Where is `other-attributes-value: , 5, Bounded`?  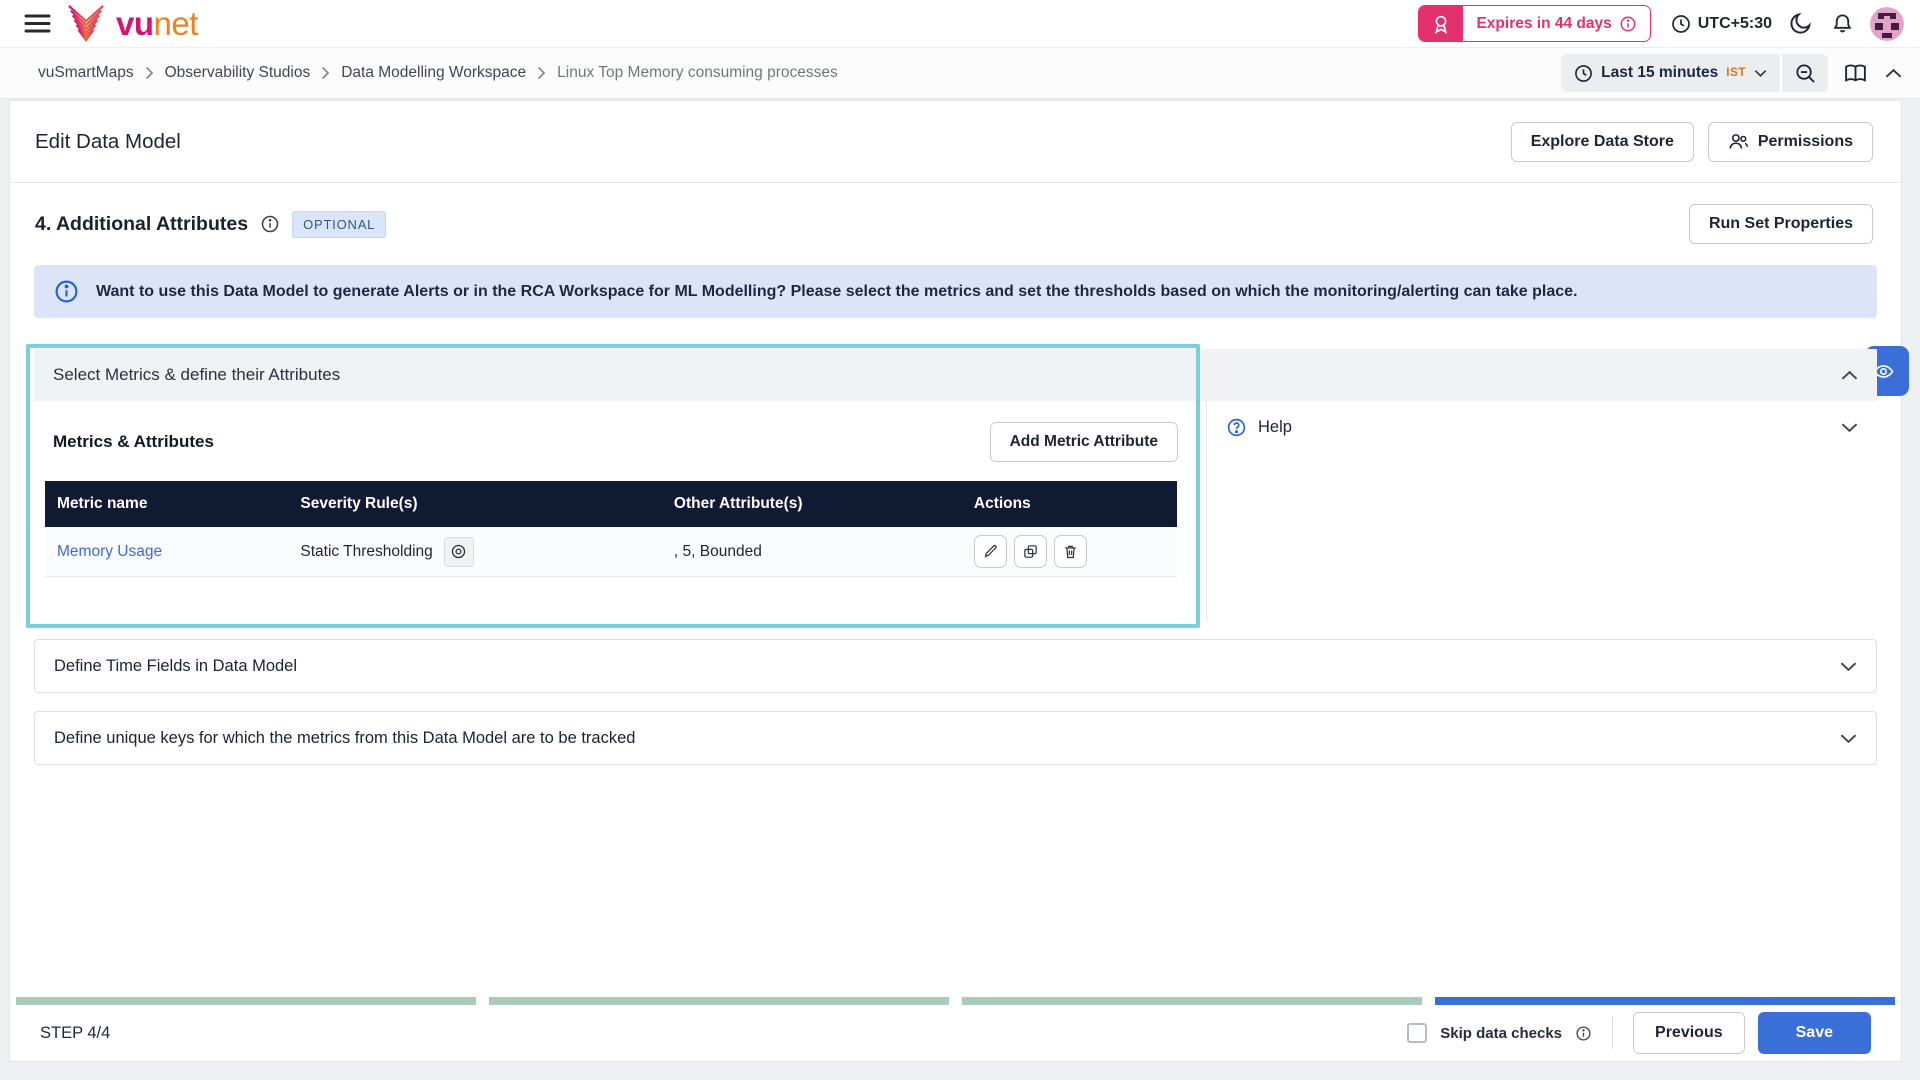
other-attributes-value: , 5, Bounded is located at coordinates (717, 551).